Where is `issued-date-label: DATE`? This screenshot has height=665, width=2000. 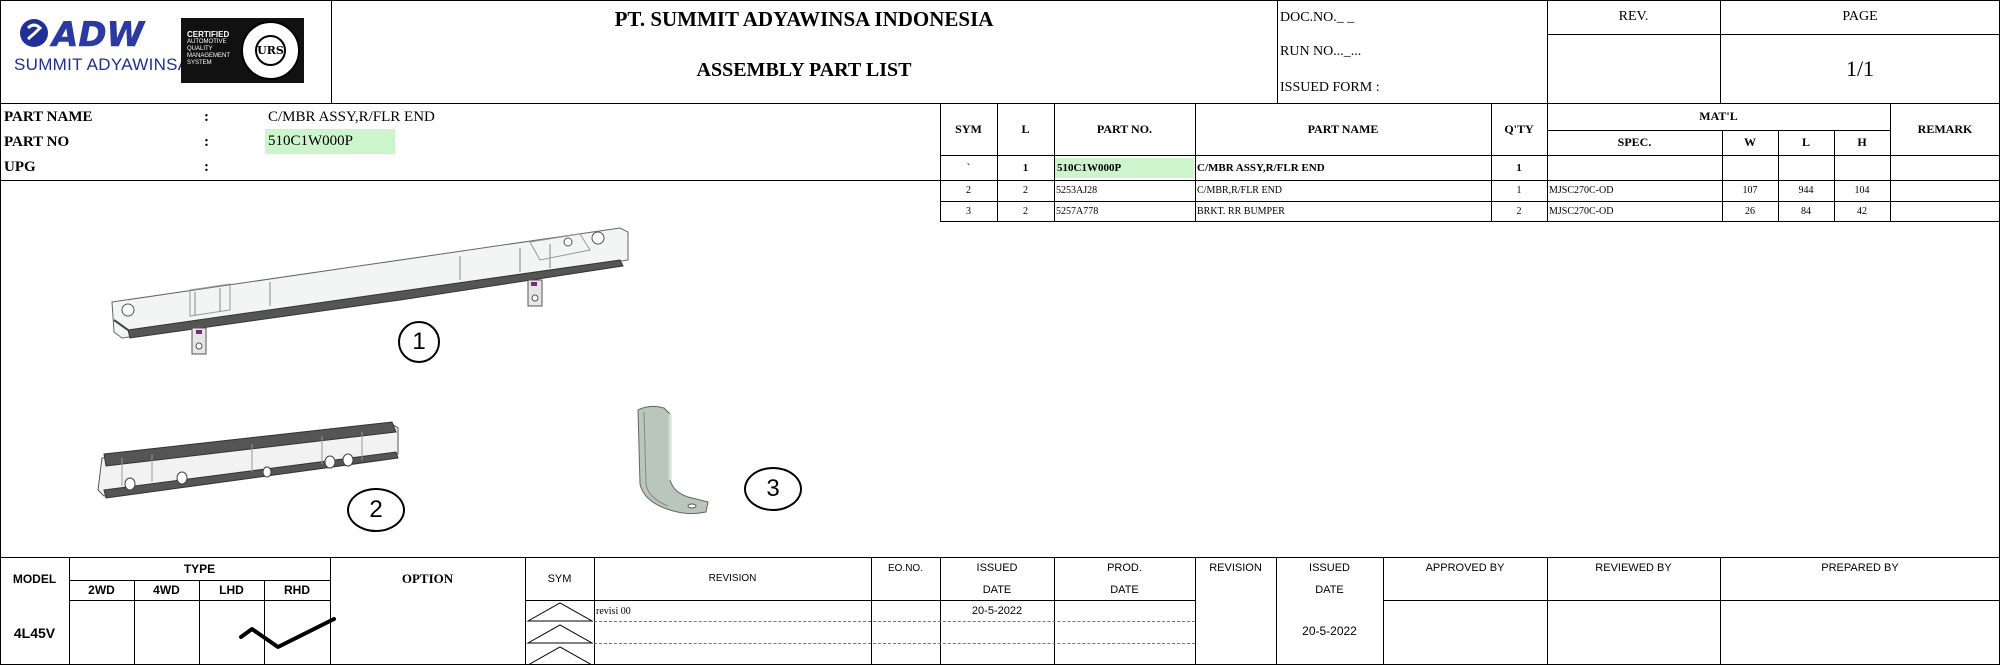 issued-date-label: DATE is located at coordinates (997, 589).